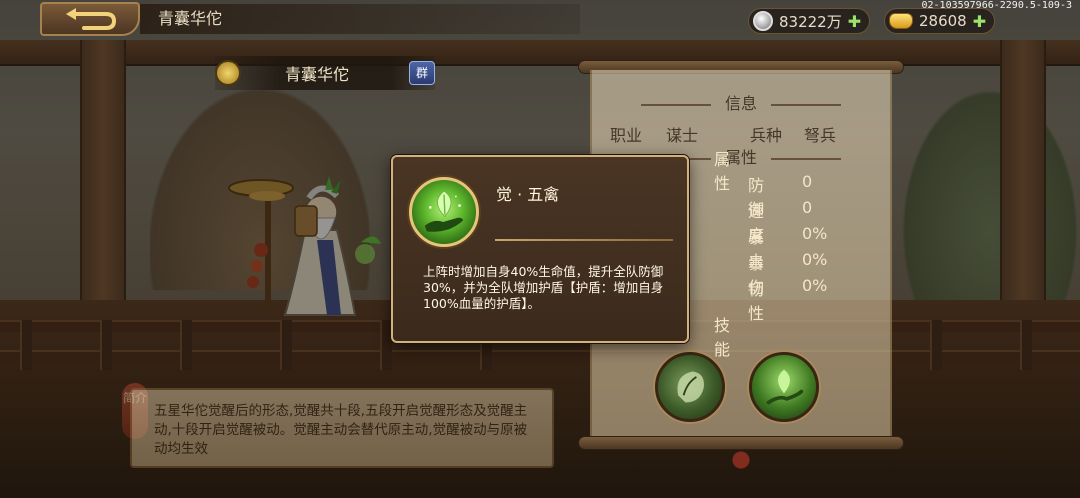 This screenshot has height=498, width=1080. I want to click on hand-holding-leaf-icon, so click(444, 211).